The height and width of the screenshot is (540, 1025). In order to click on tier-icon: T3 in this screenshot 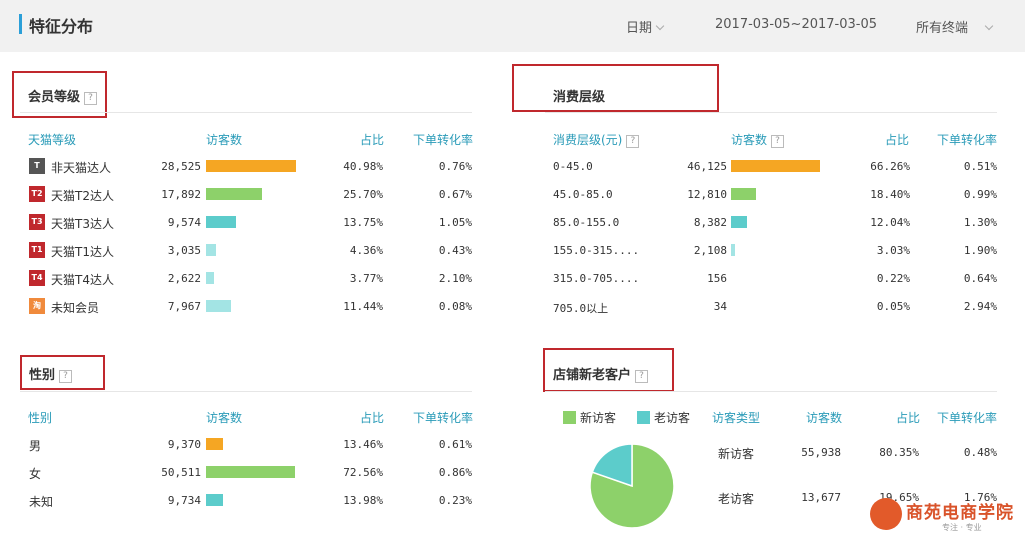, I will do `click(37, 222)`.